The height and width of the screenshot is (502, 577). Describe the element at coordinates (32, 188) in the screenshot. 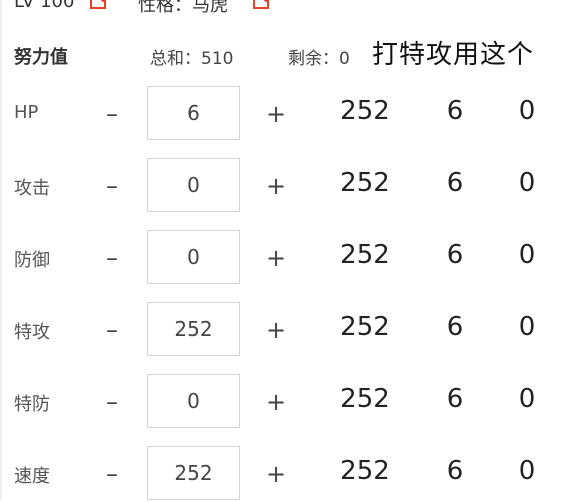

I see `stat-name: 攻击` at that location.